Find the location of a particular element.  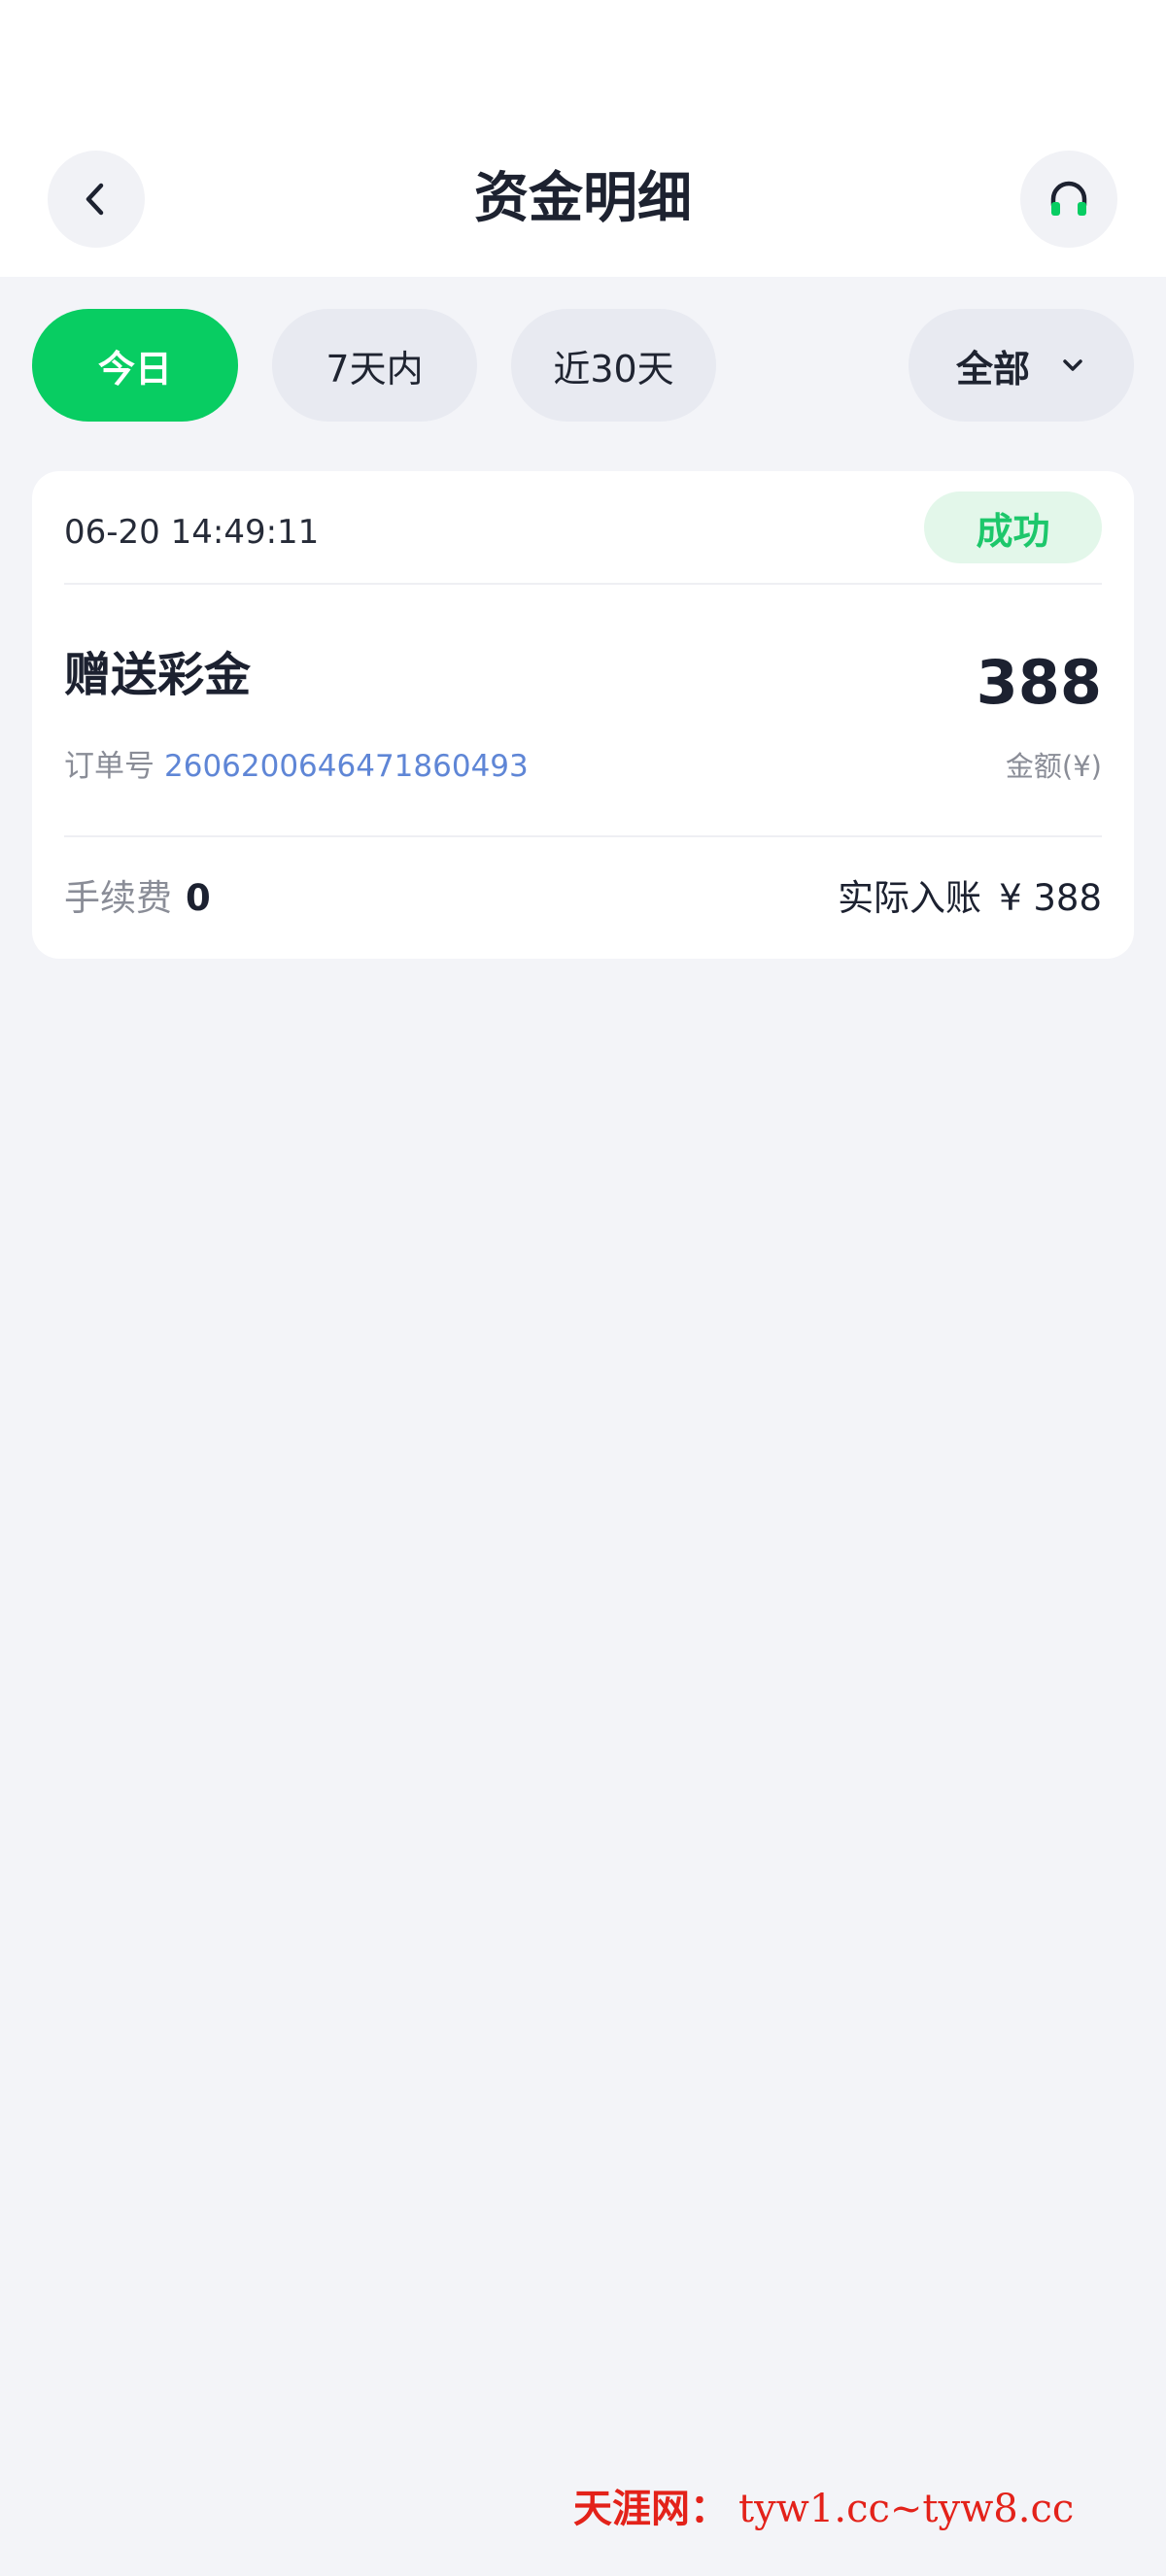

order-number-row: 订单号 2606200646471860493 is located at coordinates (296, 766).